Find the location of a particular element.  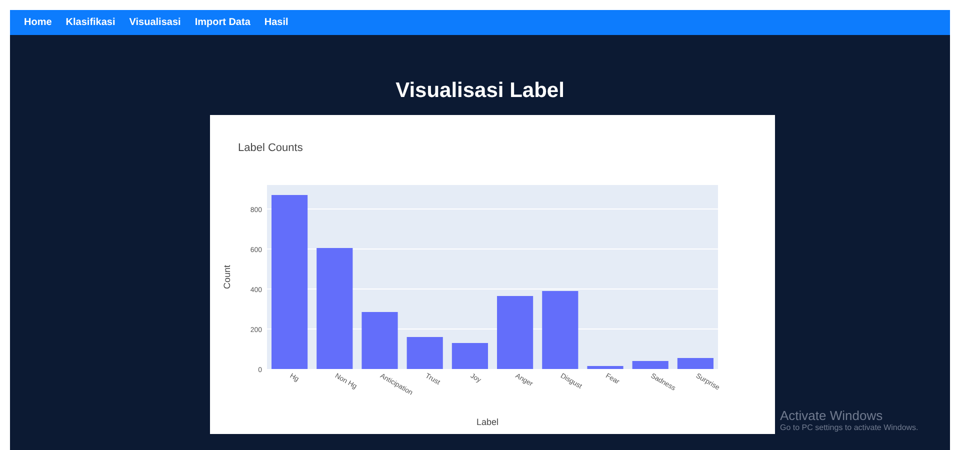

activation-text: Go to PC settings to activate Windows. is located at coordinates (849, 427).